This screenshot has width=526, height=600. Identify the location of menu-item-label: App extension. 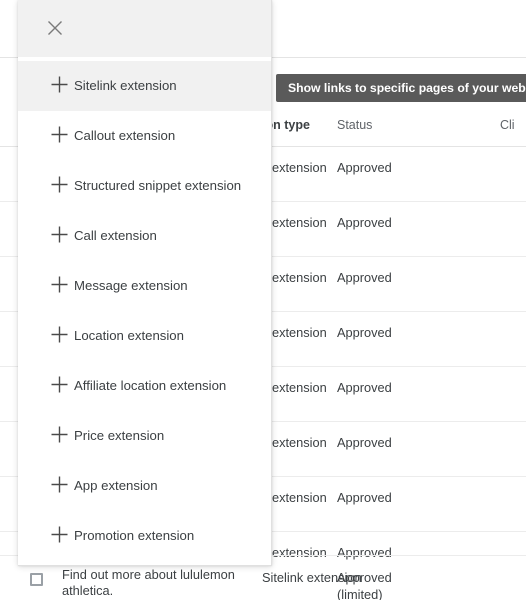
(116, 485).